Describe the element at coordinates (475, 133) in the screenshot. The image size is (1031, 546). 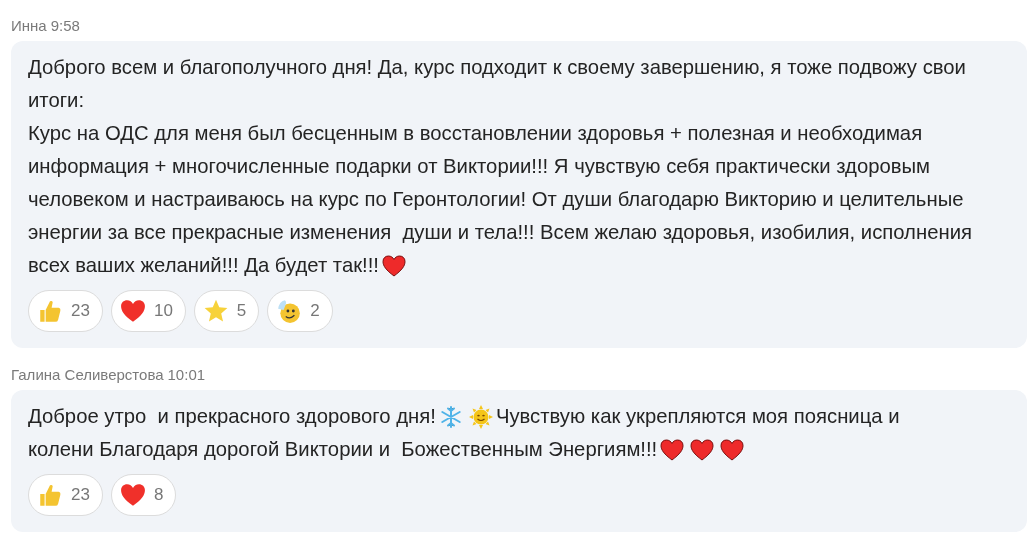
I see `message-text: Курс на ОДС для меня был бесценным в восстановлении здоровья + полезная и необходимая` at that location.